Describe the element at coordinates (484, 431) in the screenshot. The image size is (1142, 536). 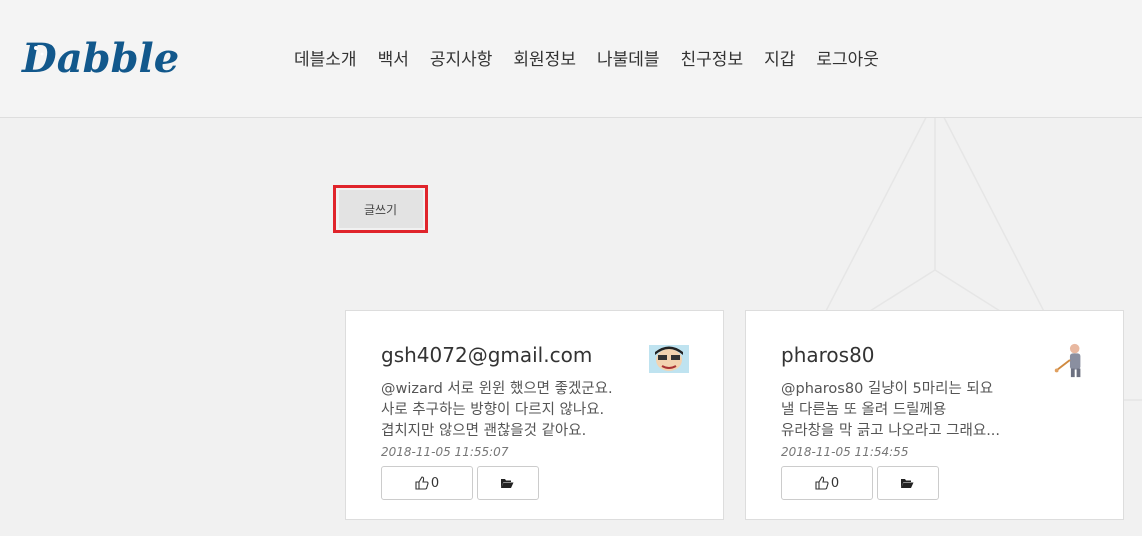
I see `post-line: 겹치지만 않으면 괜찮을것 같아요.` at that location.